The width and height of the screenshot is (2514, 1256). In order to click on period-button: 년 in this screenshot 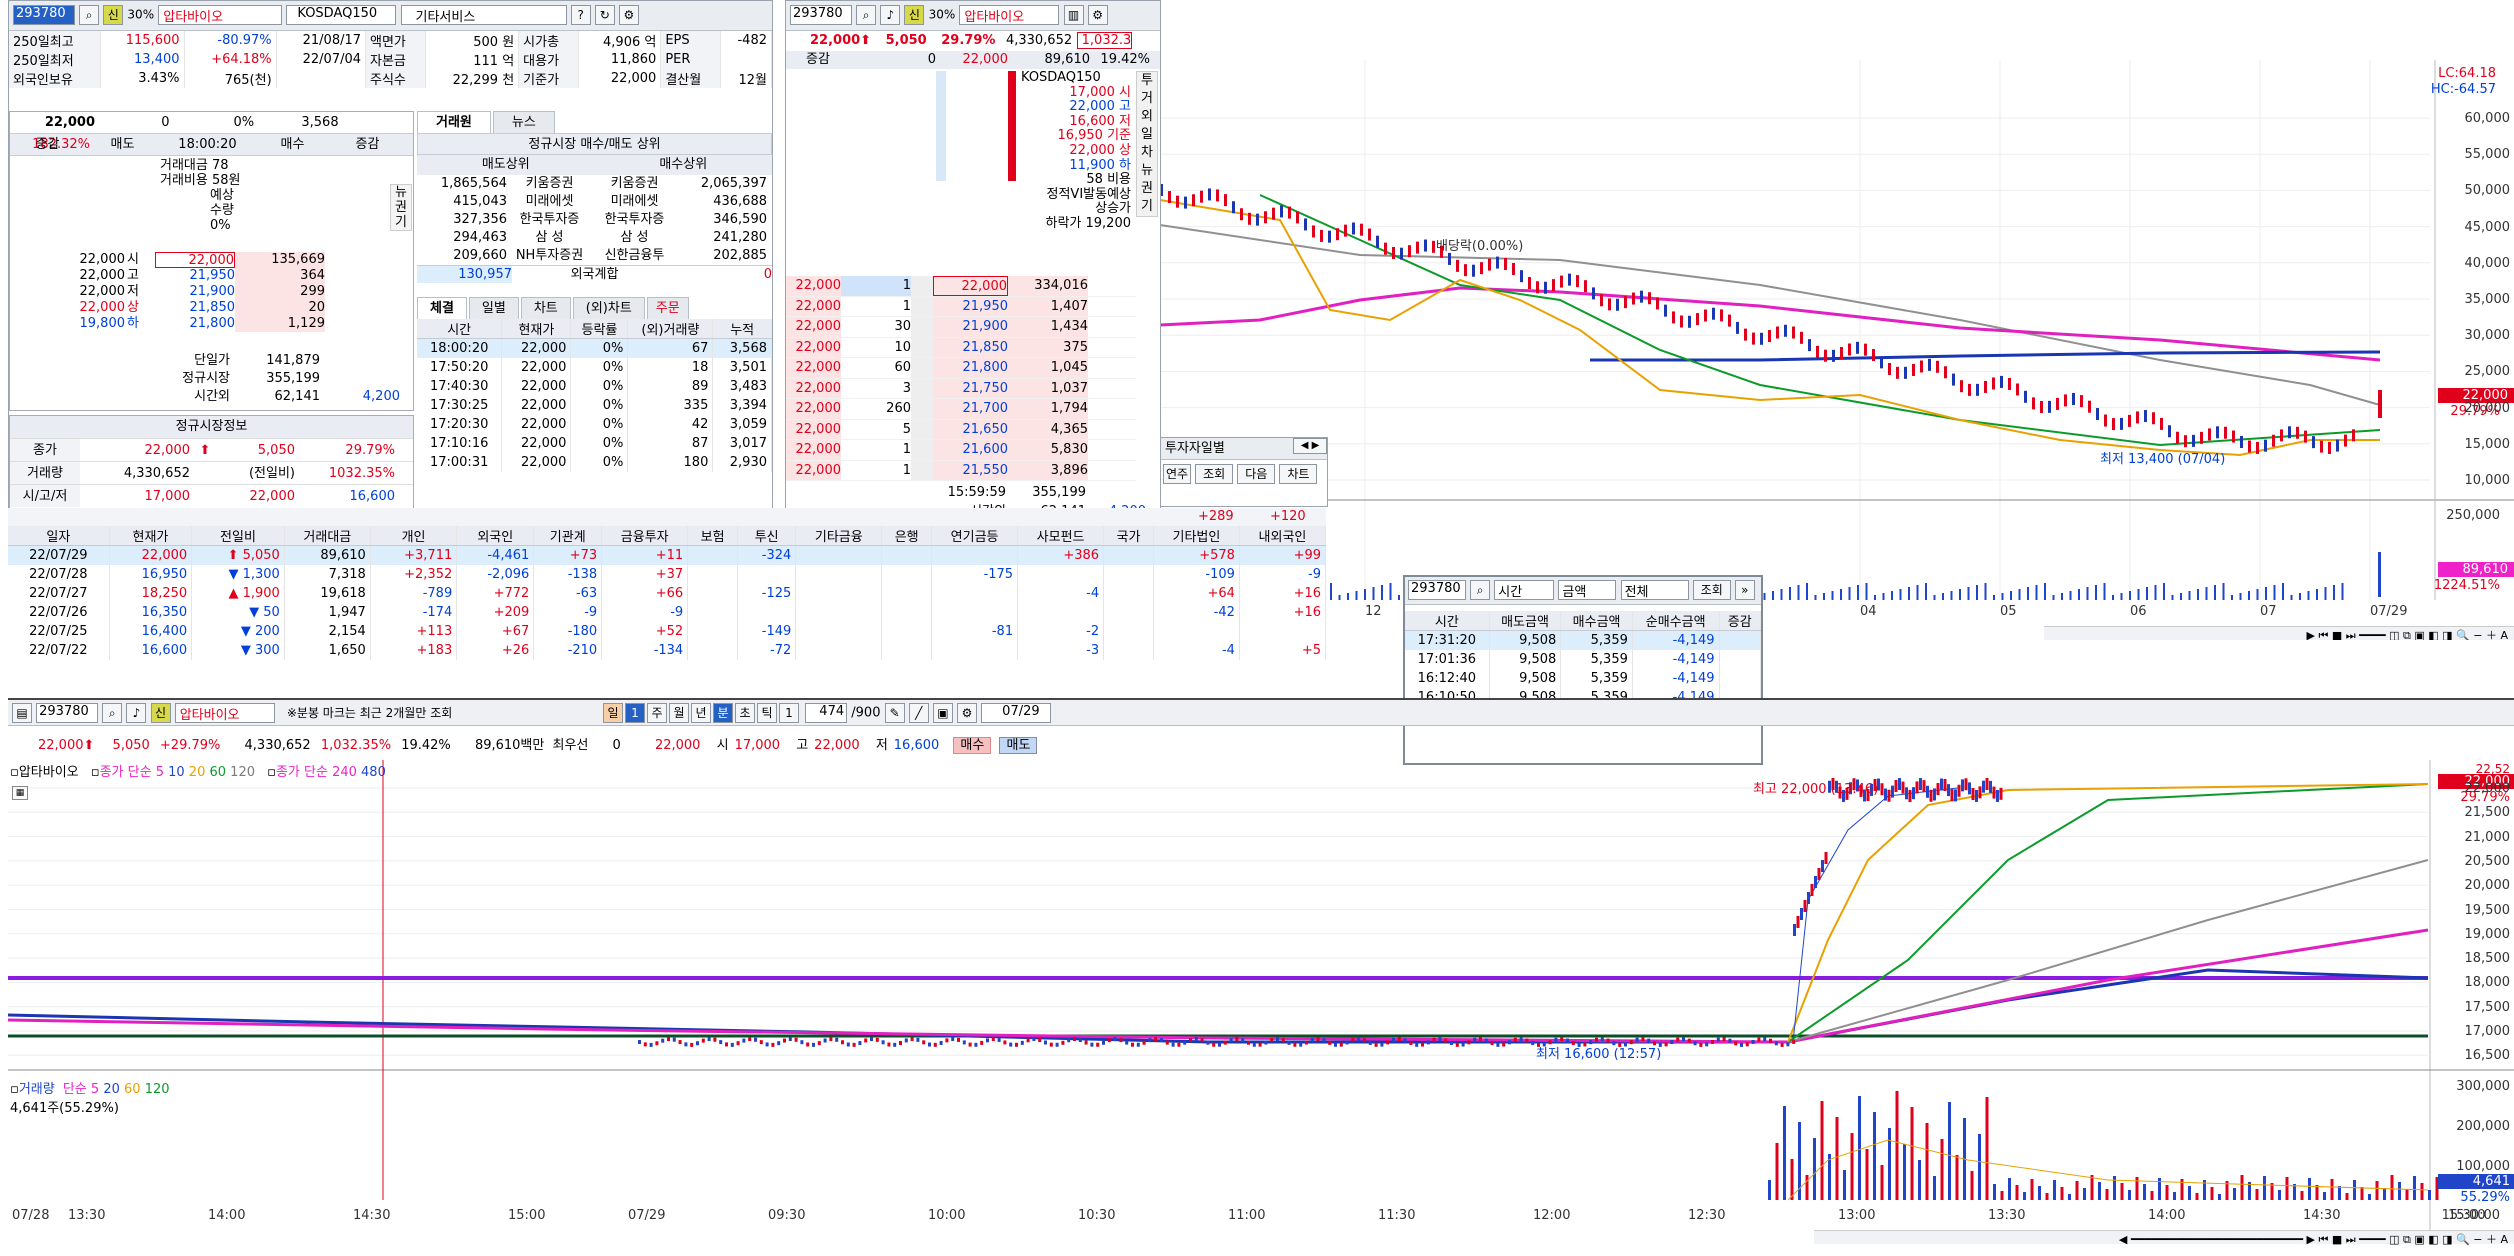, I will do `click(700, 713)`.